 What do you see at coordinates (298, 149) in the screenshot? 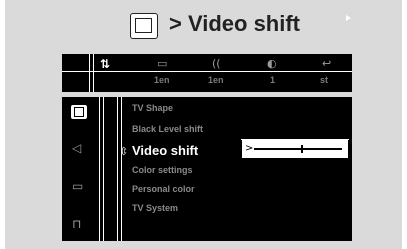
I see `slider-track` at bounding box center [298, 149].